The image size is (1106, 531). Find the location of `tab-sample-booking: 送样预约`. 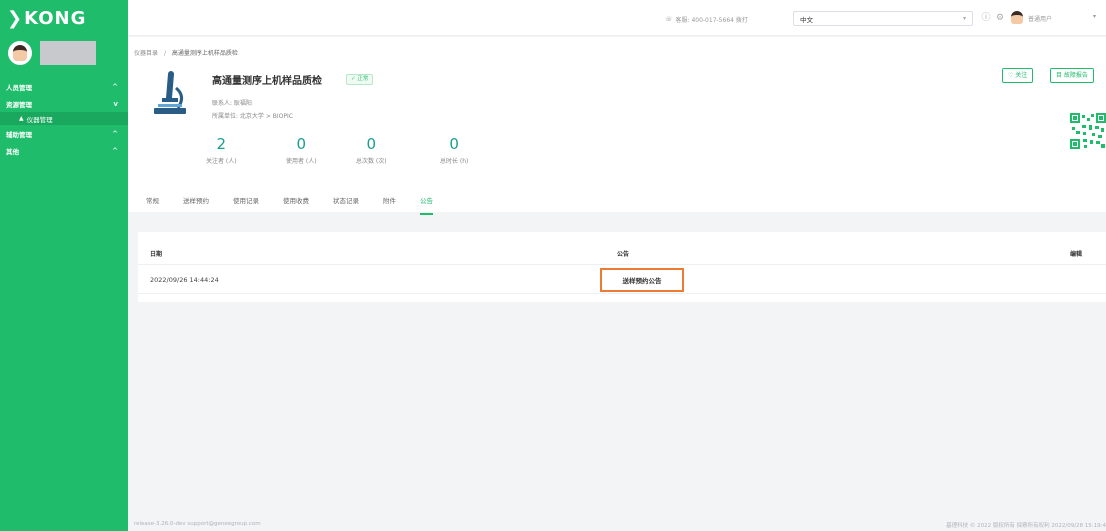

tab-sample-booking: 送样预约 is located at coordinates (196, 205).